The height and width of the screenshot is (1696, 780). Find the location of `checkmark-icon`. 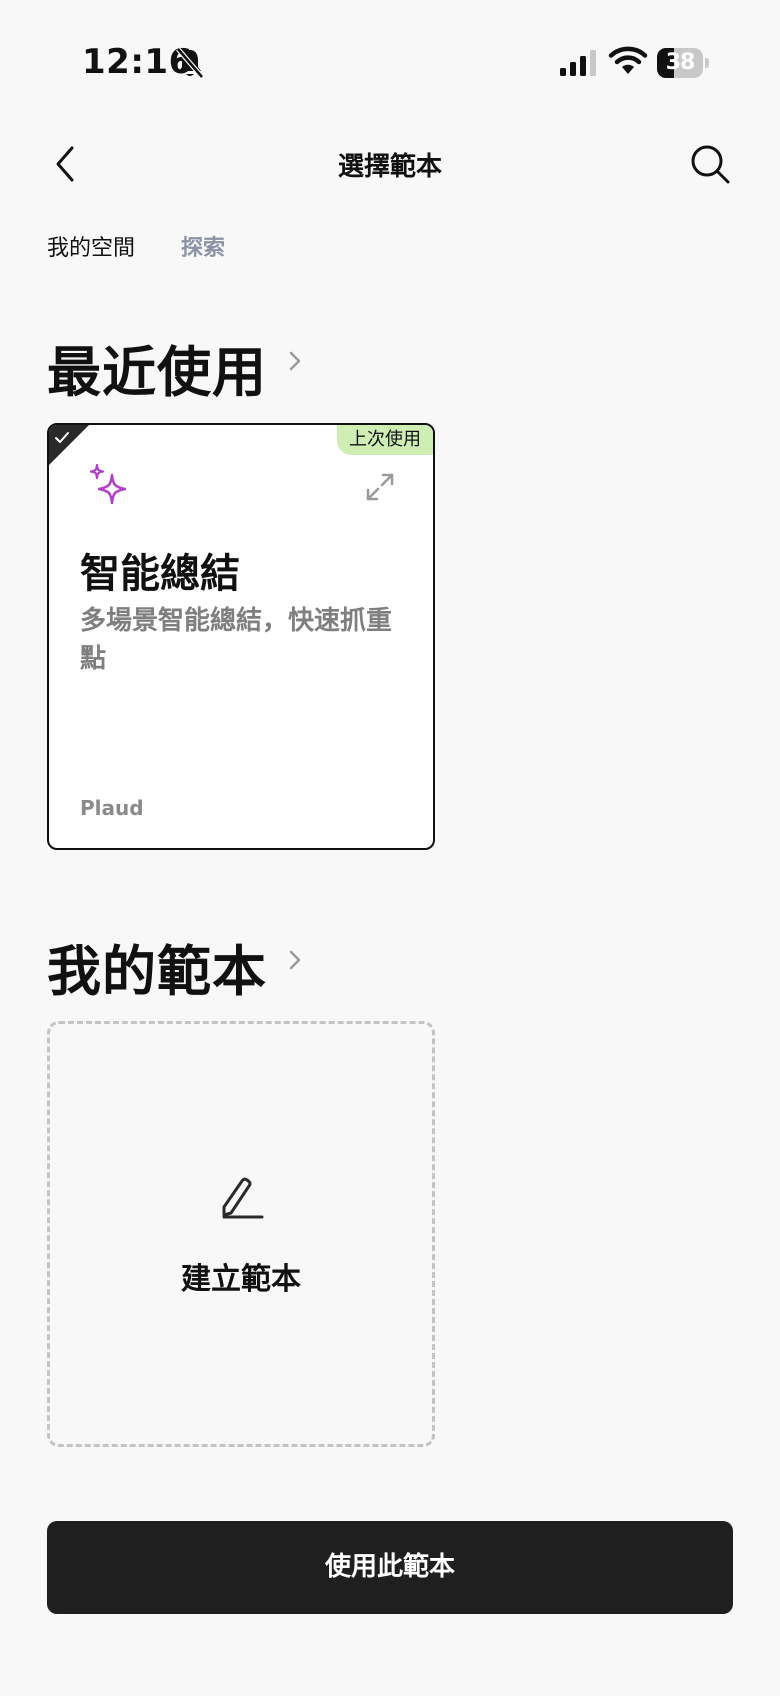

checkmark-icon is located at coordinates (62, 437).